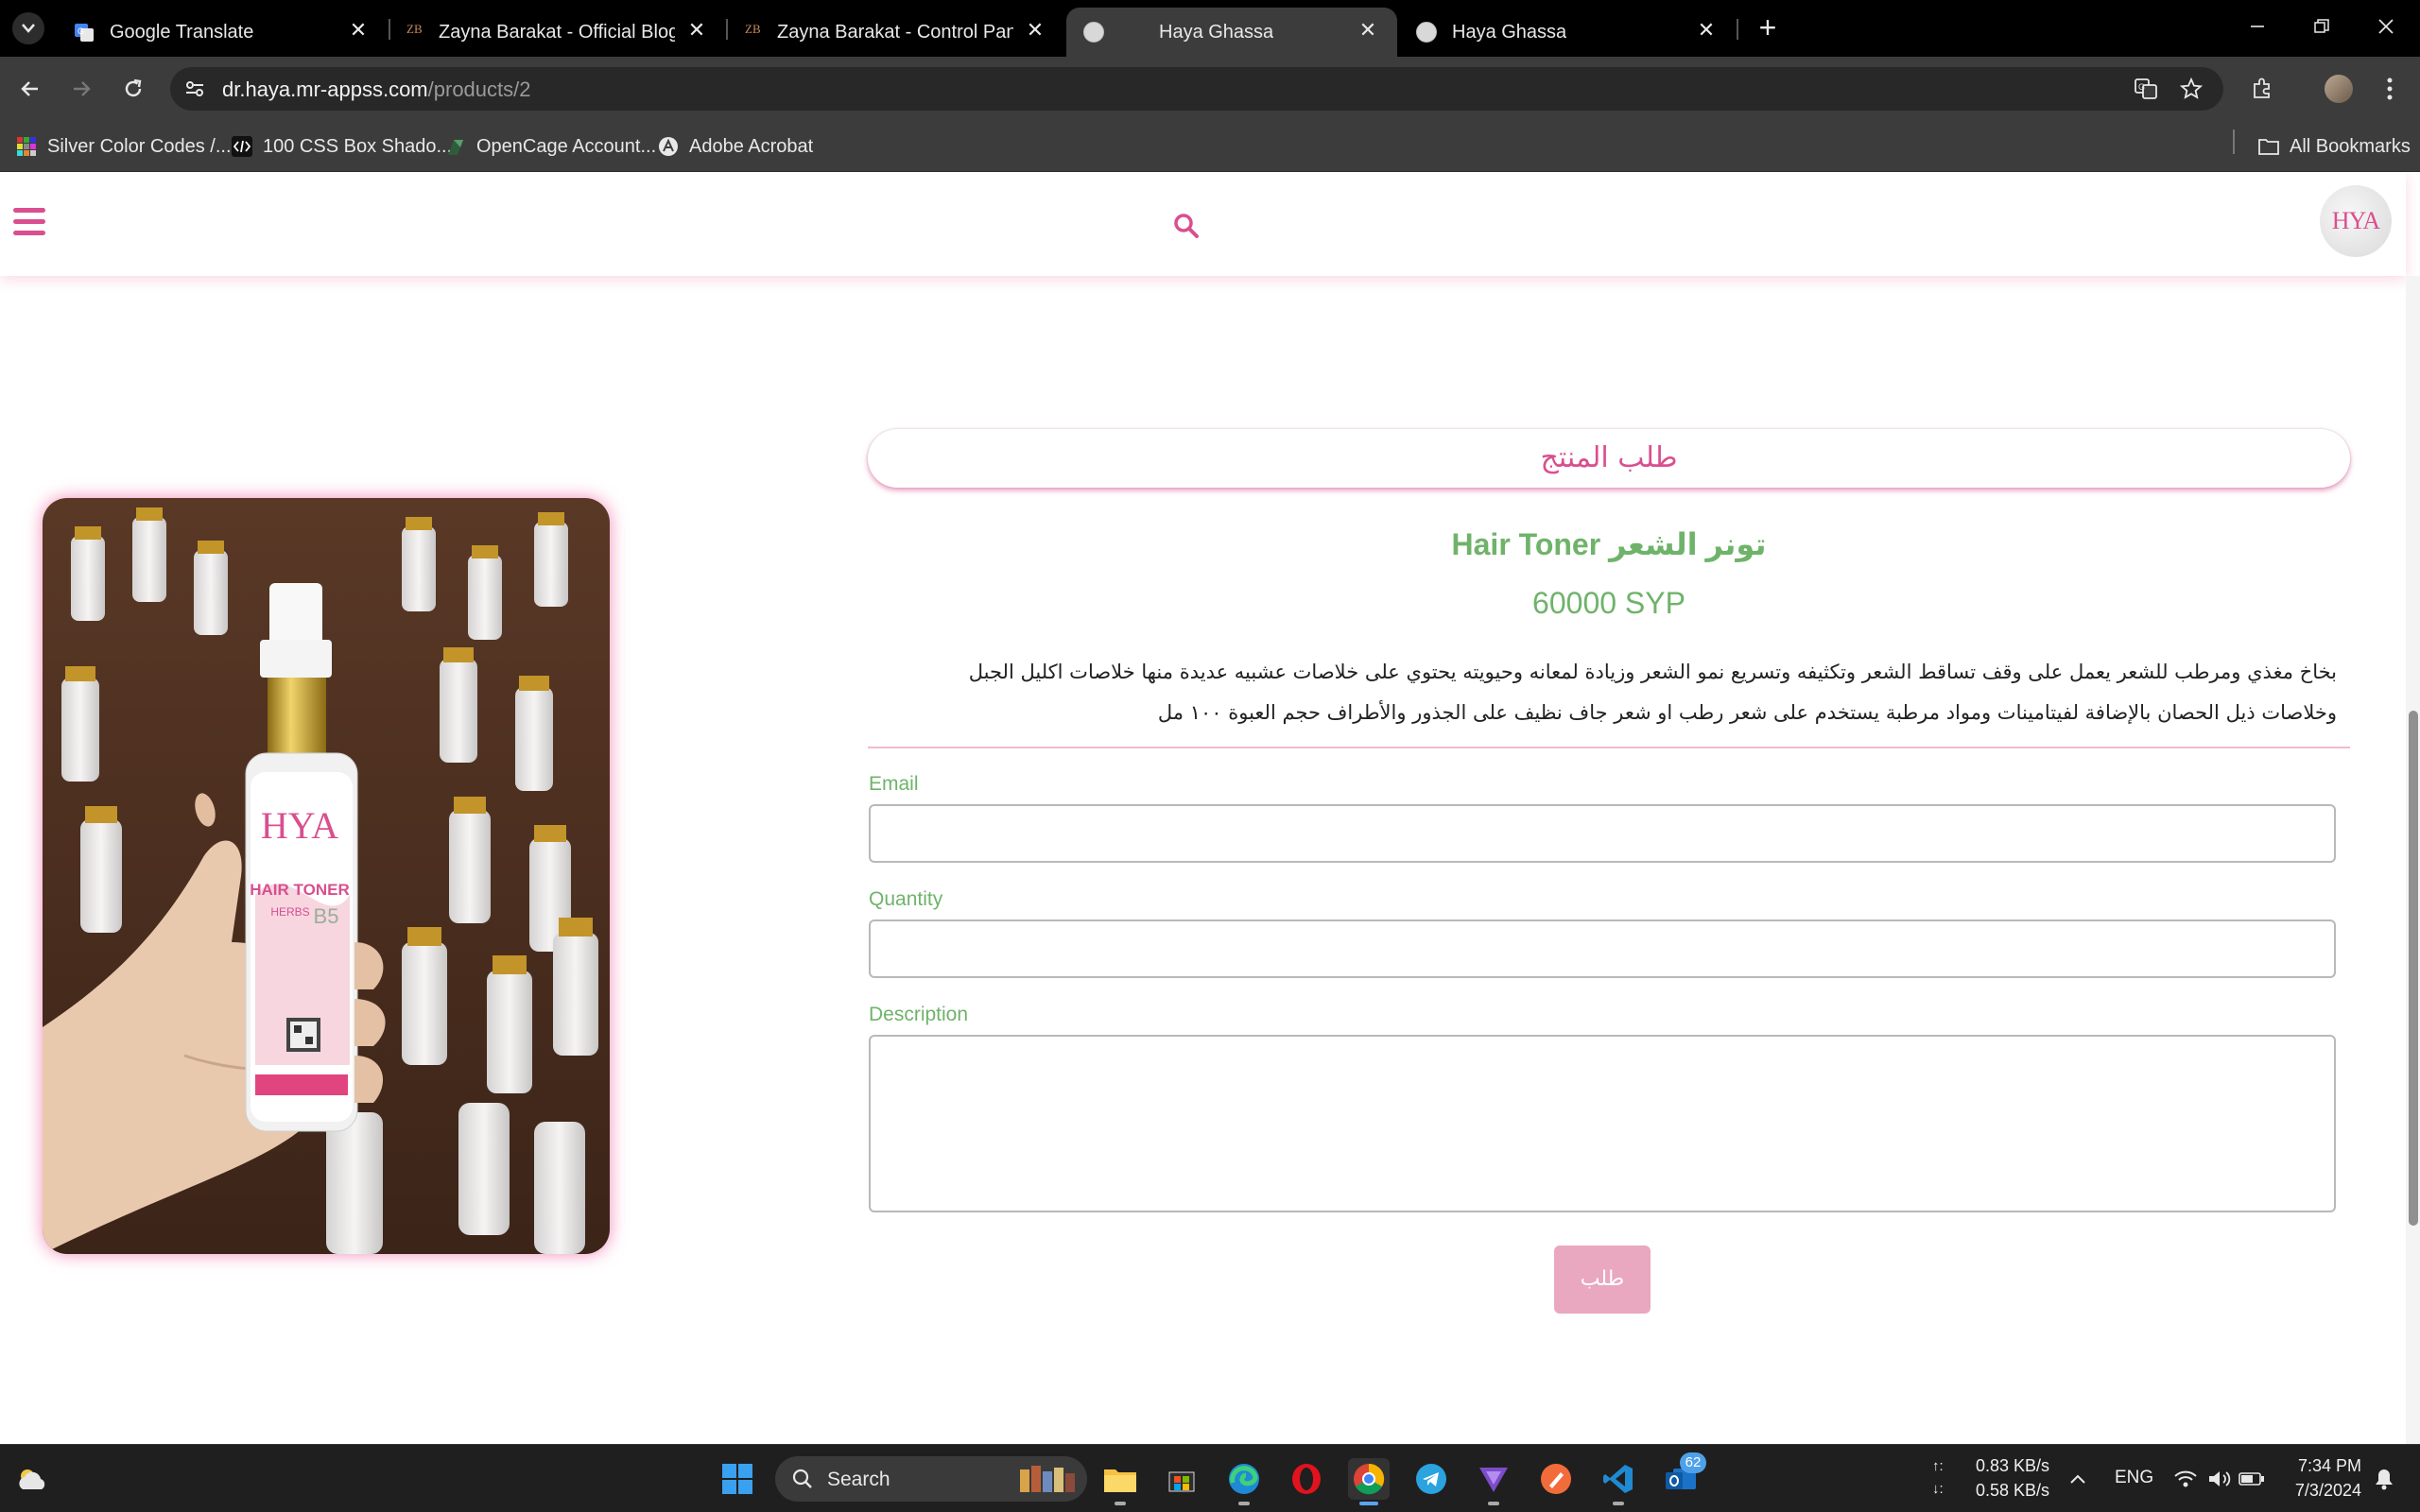 The width and height of the screenshot is (2420, 1512). I want to click on download-arrow-icon: ↓:, so click(1938, 1489).